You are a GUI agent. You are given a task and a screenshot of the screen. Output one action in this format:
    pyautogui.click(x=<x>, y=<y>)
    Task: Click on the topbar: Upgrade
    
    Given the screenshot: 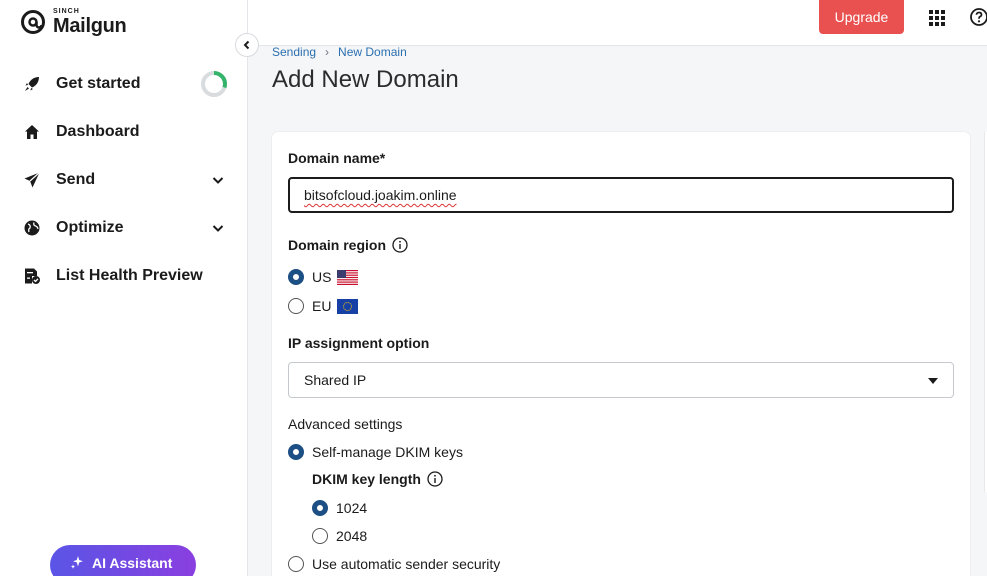 What is the action you would take?
    pyautogui.click(x=617, y=23)
    